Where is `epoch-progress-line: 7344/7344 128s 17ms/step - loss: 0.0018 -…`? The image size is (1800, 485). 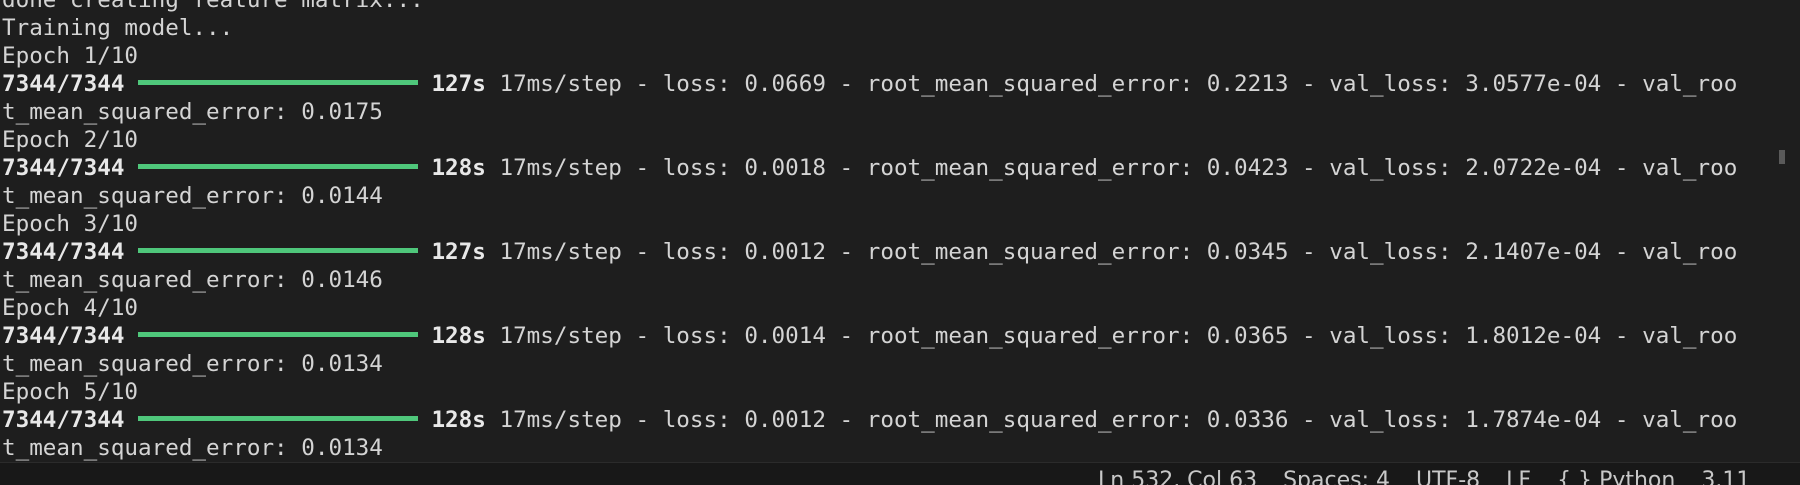
epoch-progress-line: 7344/7344 128s 17ms/step - loss: 0.0018 -… is located at coordinates (869, 168).